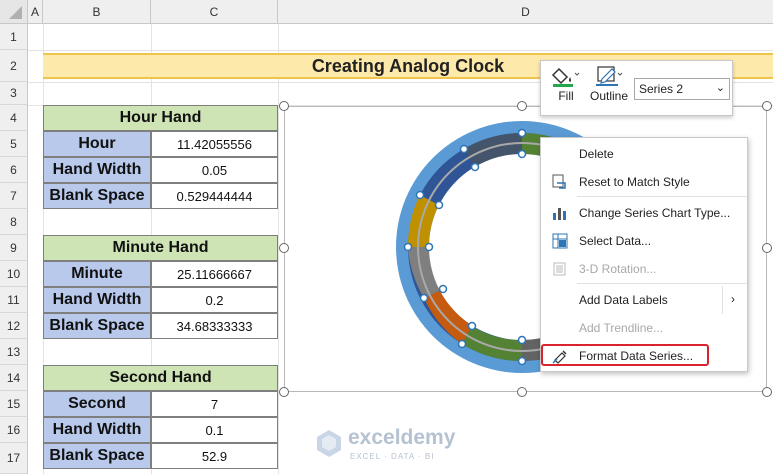  What do you see at coordinates (14, 37) in the screenshot?
I see `row-header-1: 1` at bounding box center [14, 37].